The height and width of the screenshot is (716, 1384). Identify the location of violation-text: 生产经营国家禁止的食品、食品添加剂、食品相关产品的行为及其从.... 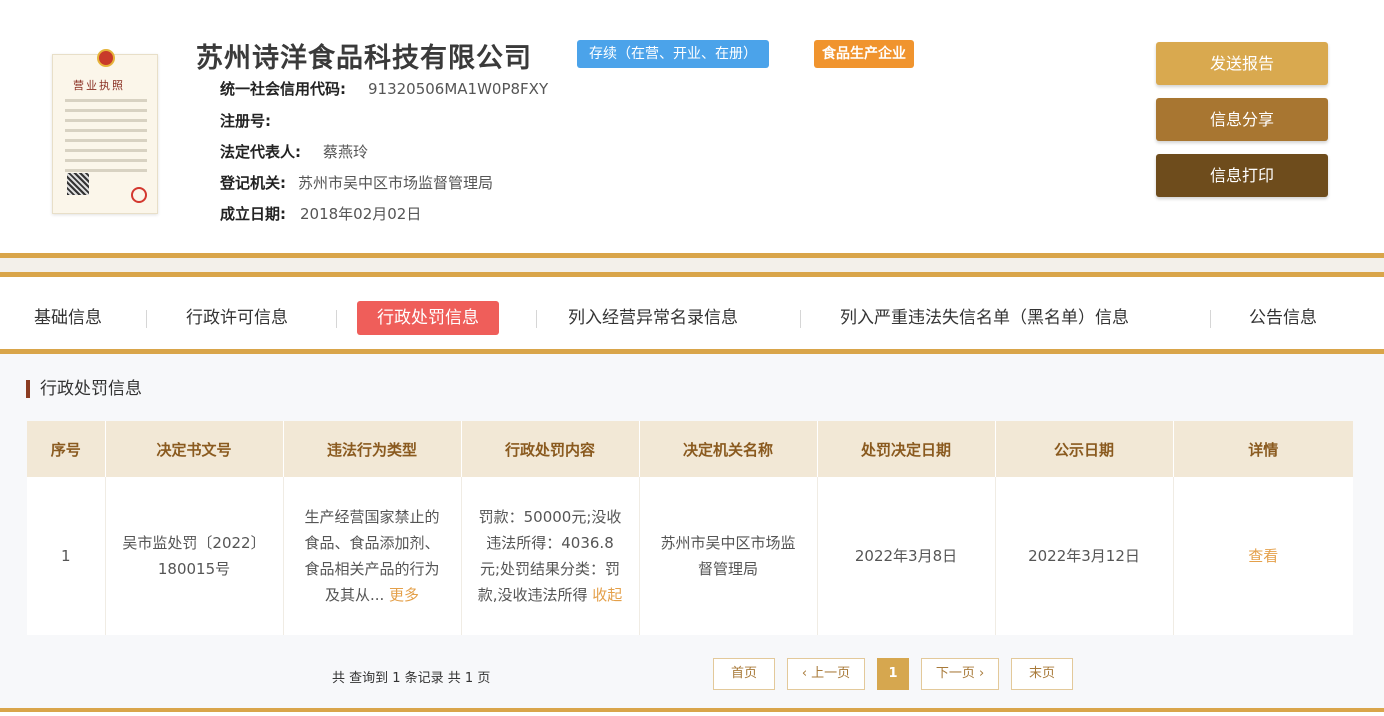
(372, 556).